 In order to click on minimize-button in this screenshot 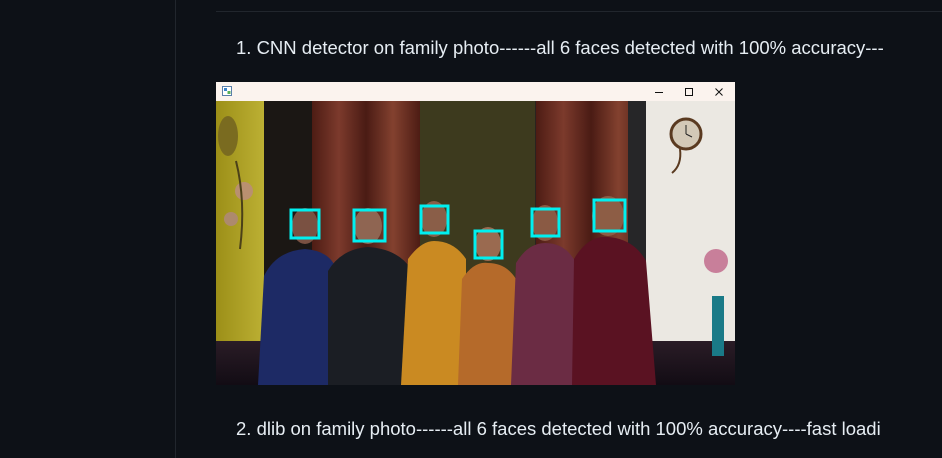, I will do `click(659, 91)`.